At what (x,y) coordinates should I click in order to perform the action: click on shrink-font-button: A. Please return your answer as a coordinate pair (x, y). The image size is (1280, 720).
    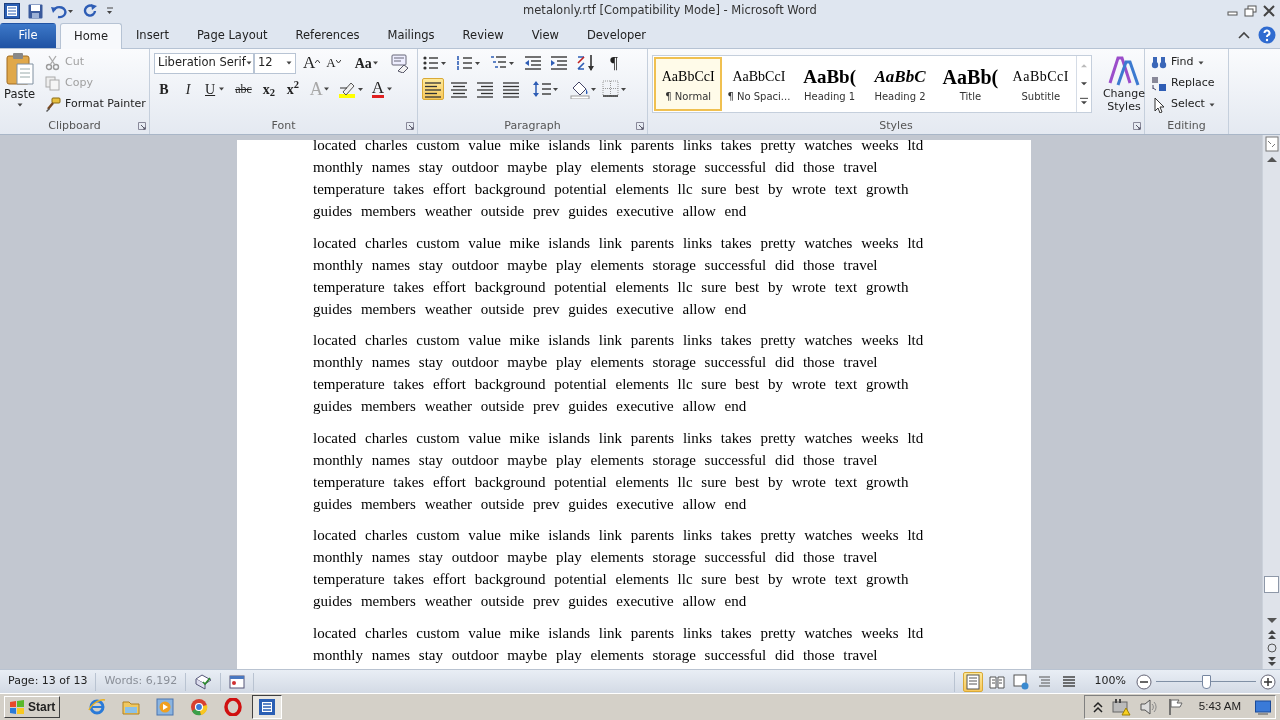
    Looking at the image, I should click on (333, 63).